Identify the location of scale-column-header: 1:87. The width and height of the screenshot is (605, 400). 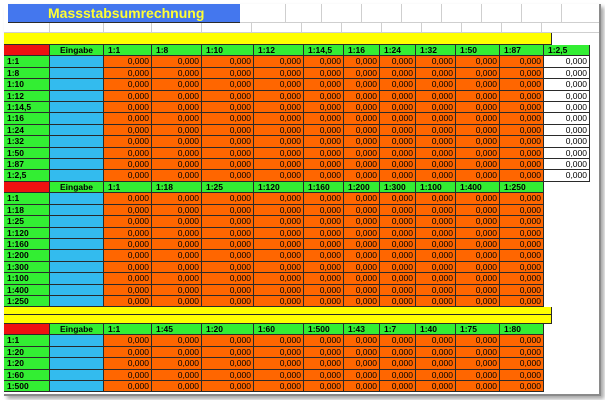
(522, 51).